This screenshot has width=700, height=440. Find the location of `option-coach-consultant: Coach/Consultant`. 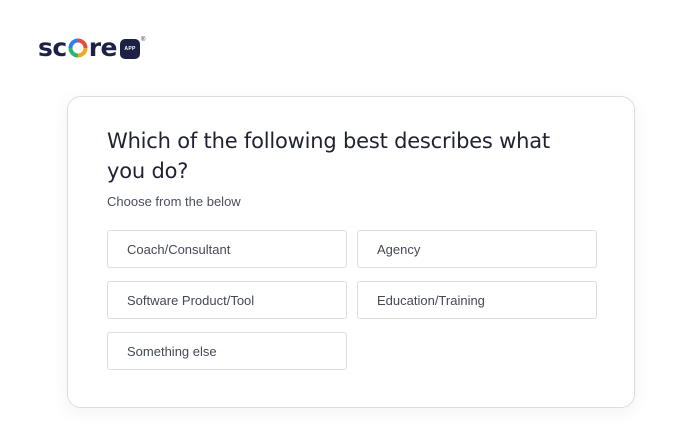

option-coach-consultant: Coach/Consultant is located at coordinates (227, 249).